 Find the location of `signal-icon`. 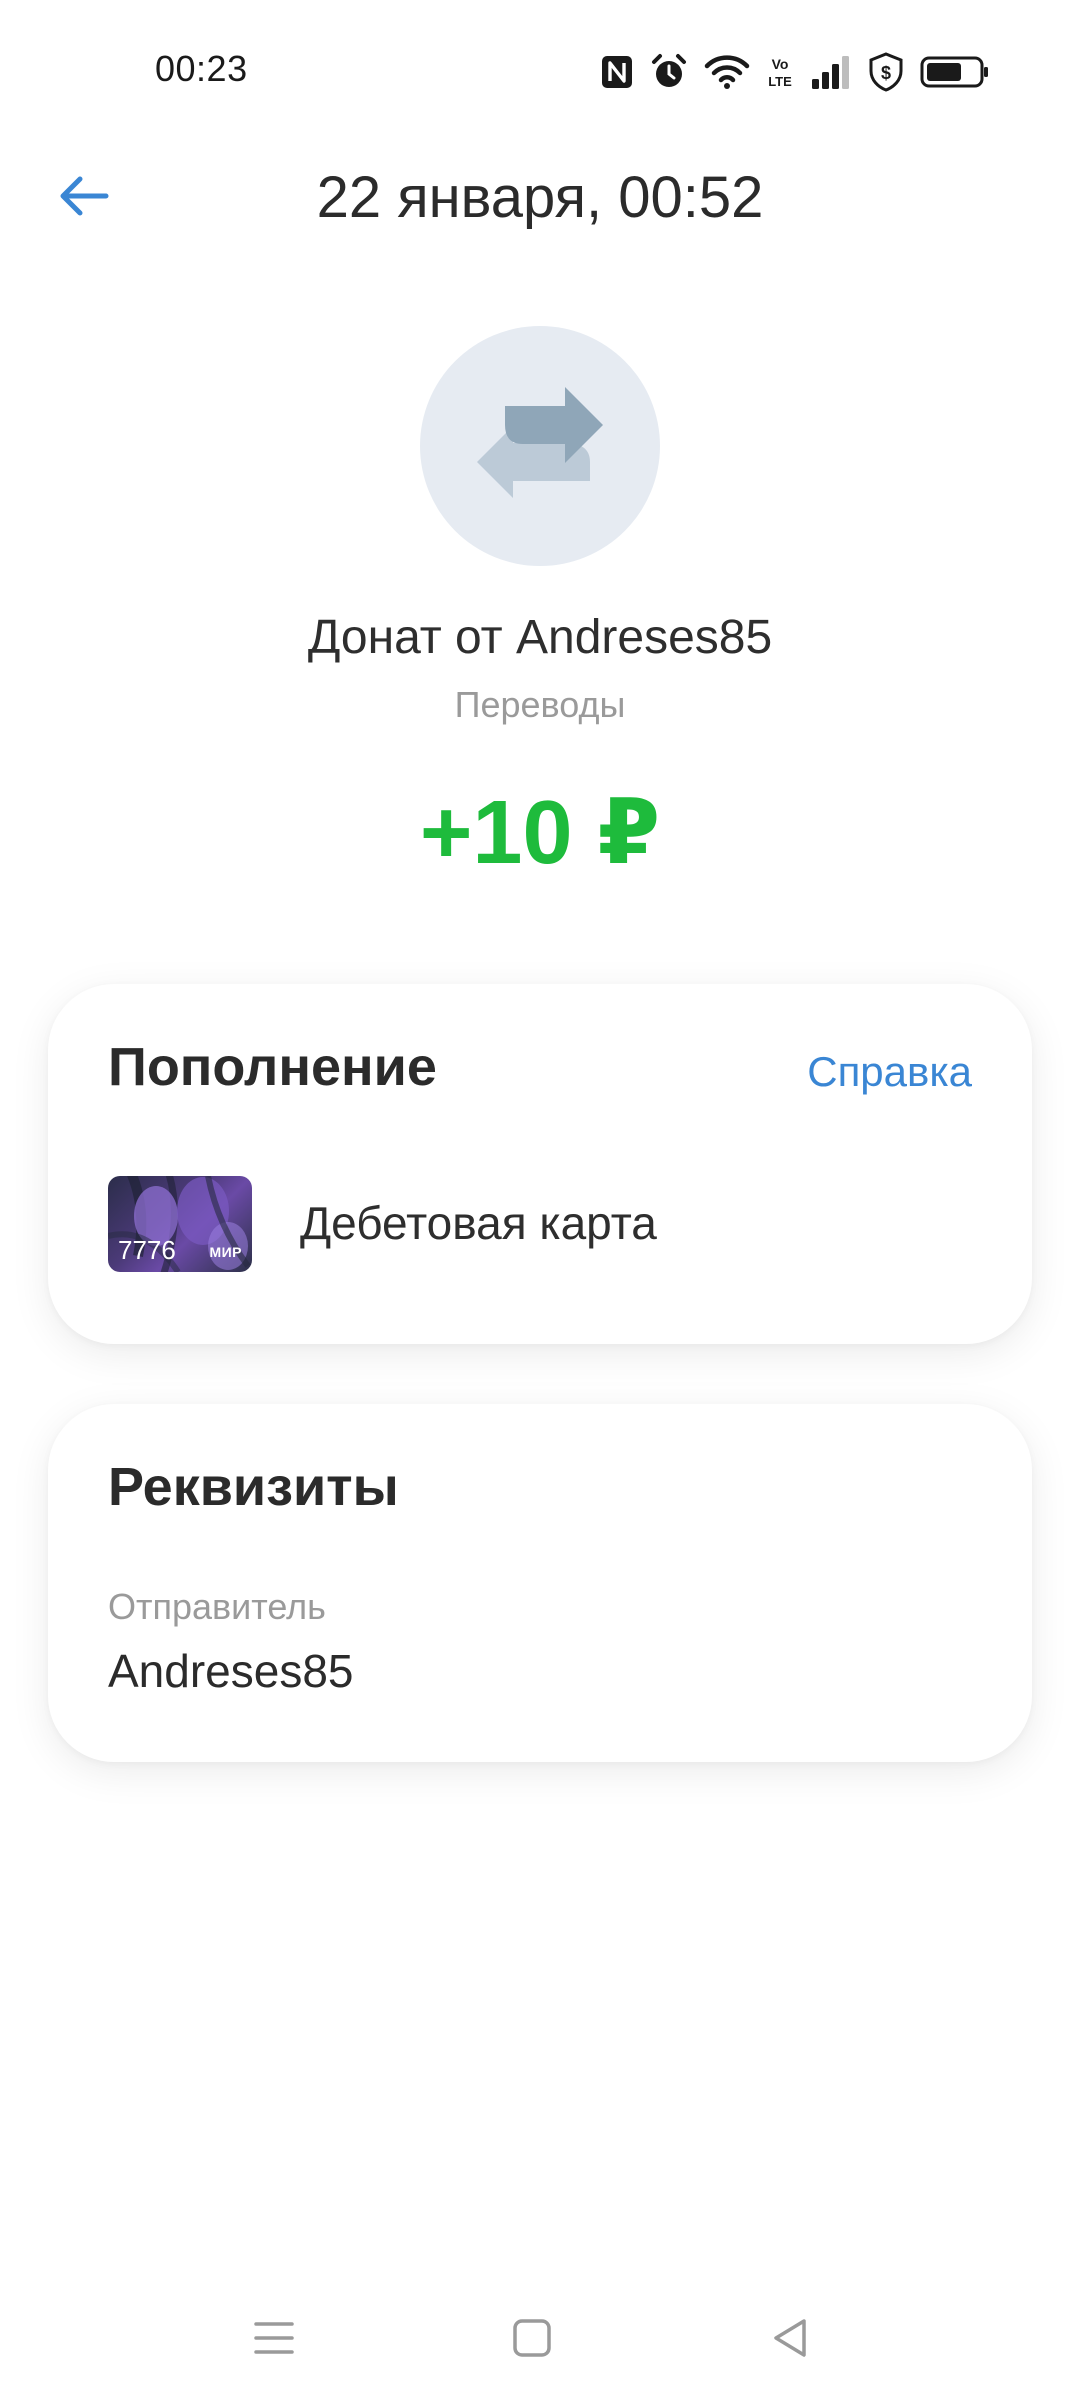

signal-icon is located at coordinates (831, 72).